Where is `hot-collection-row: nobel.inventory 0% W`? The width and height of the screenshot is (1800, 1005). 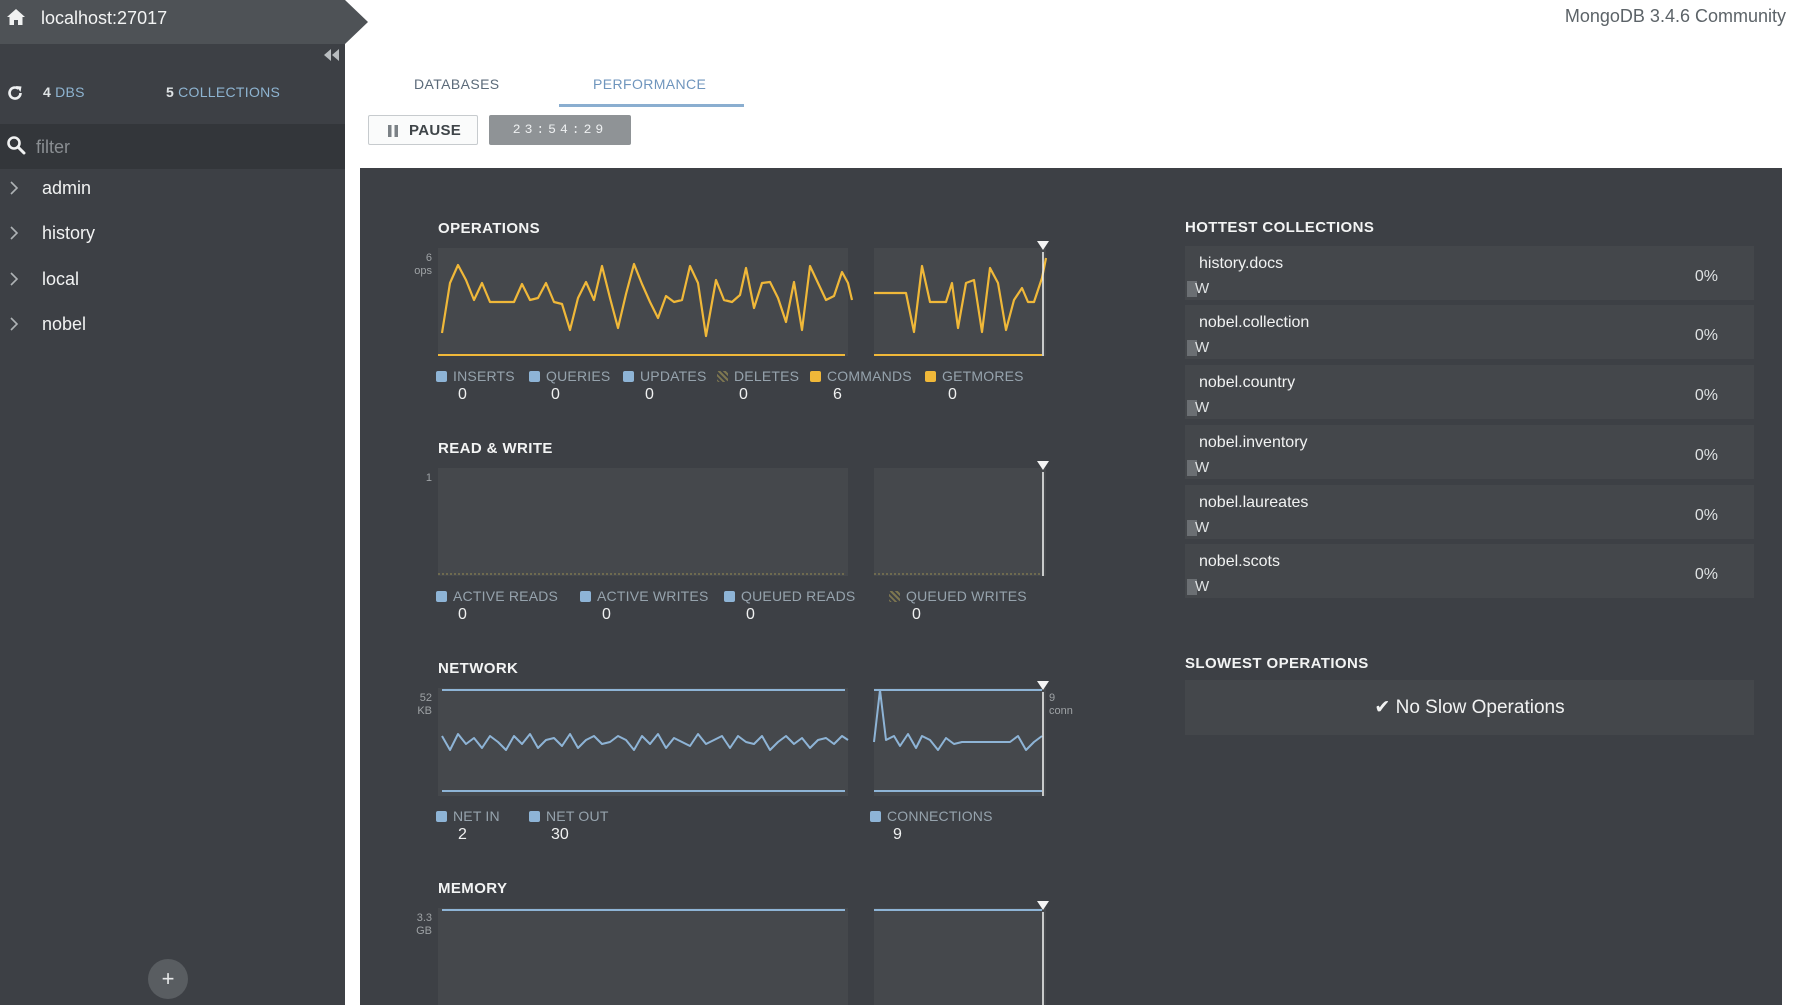
hot-collection-row: nobel.inventory 0% W is located at coordinates (1469, 452).